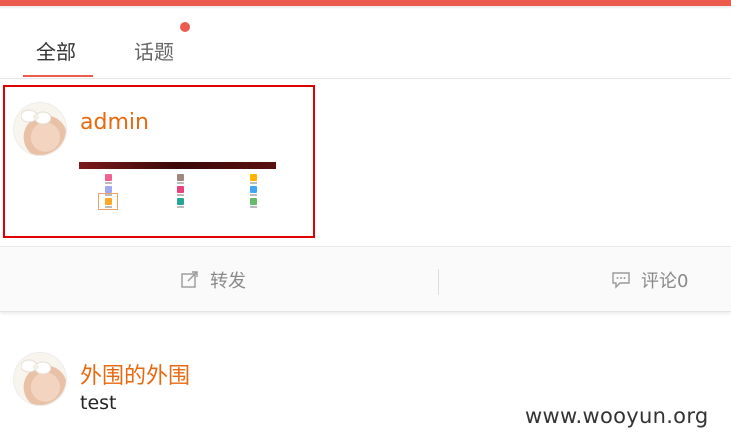  I want to click on comment-button: 评论0, so click(649, 281).